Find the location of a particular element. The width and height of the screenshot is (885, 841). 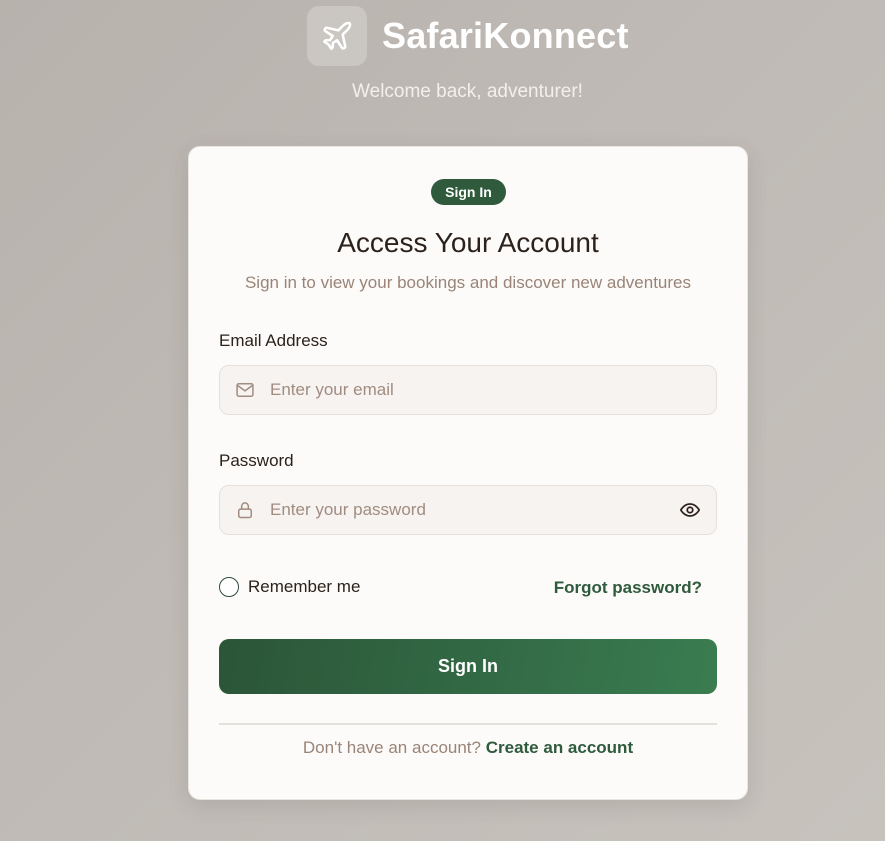

divider is located at coordinates (468, 724).